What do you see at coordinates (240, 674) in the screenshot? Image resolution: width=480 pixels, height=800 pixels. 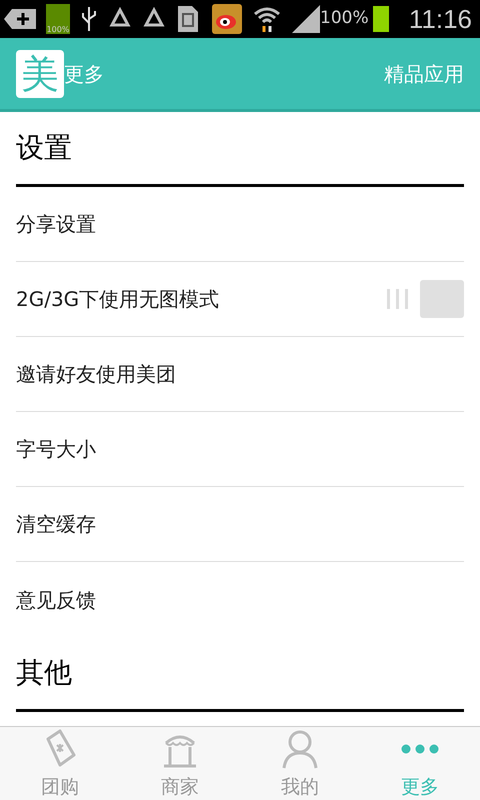 I see `section-header: 其他` at bounding box center [240, 674].